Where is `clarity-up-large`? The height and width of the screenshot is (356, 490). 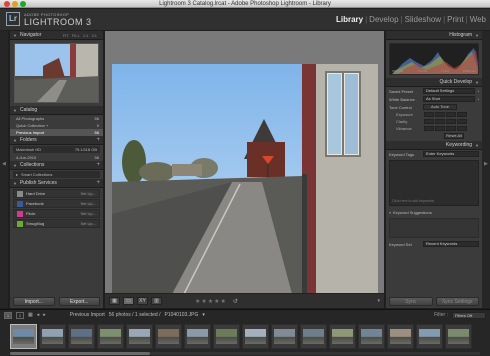
clarity-up-large is located at coordinates (462, 121).